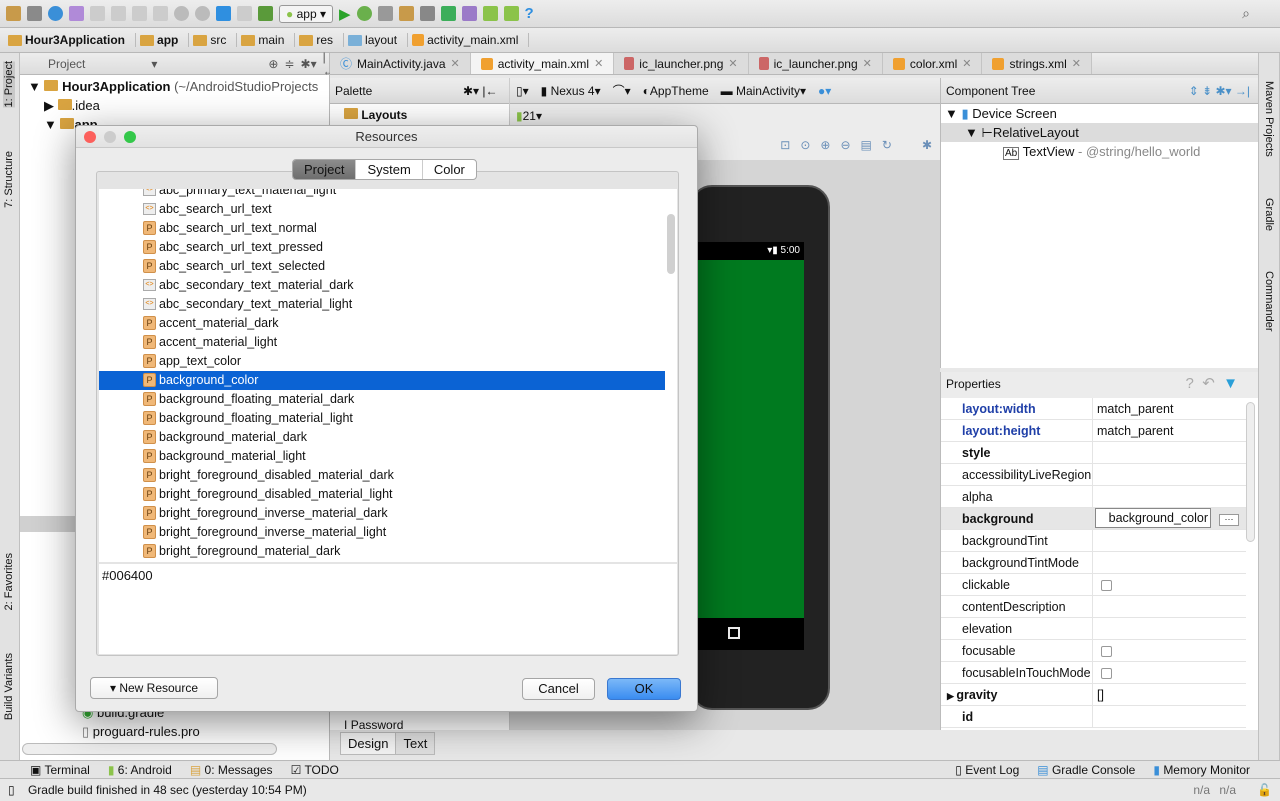  I want to click on resource-item: <> abc_search_url_text, so click(382, 209).